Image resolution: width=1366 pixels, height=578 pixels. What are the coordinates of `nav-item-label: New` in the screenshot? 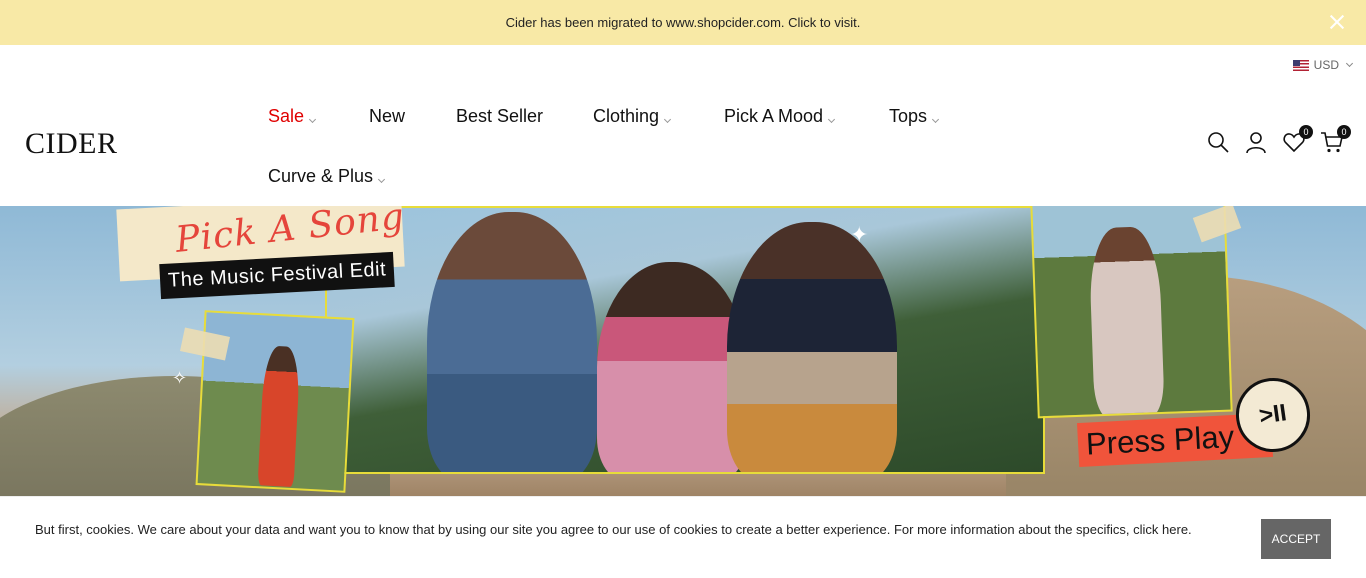 It's located at (387, 116).